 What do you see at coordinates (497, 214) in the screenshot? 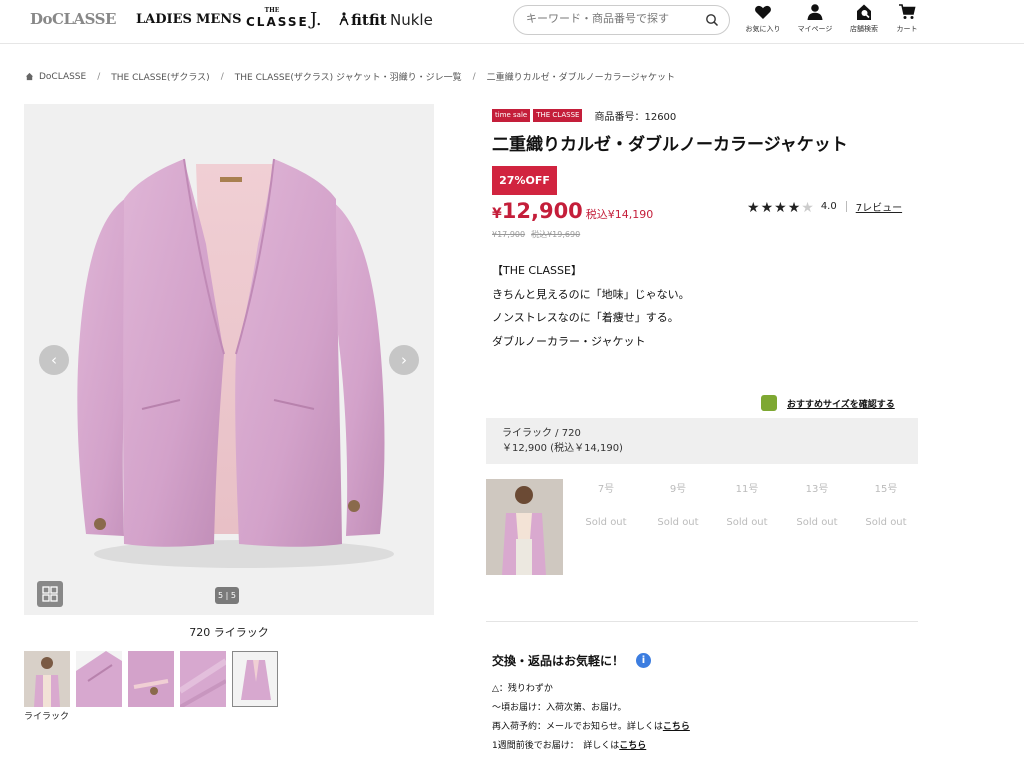
I see `price-currency: ¥` at bounding box center [497, 214].